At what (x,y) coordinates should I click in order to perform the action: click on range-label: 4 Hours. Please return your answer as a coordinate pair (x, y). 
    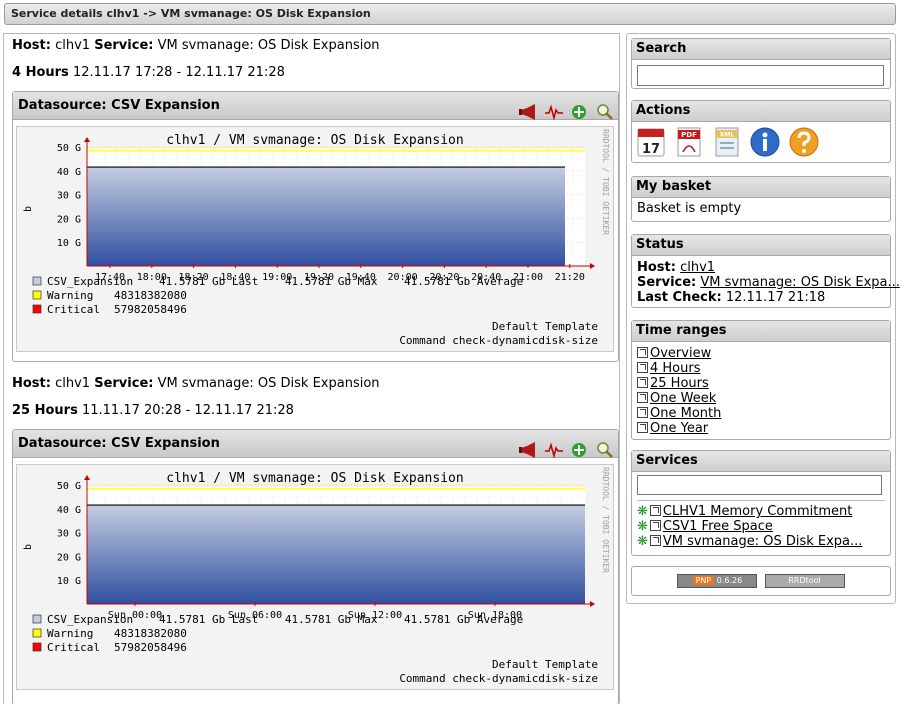
    Looking at the image, I should click on (40, 72).